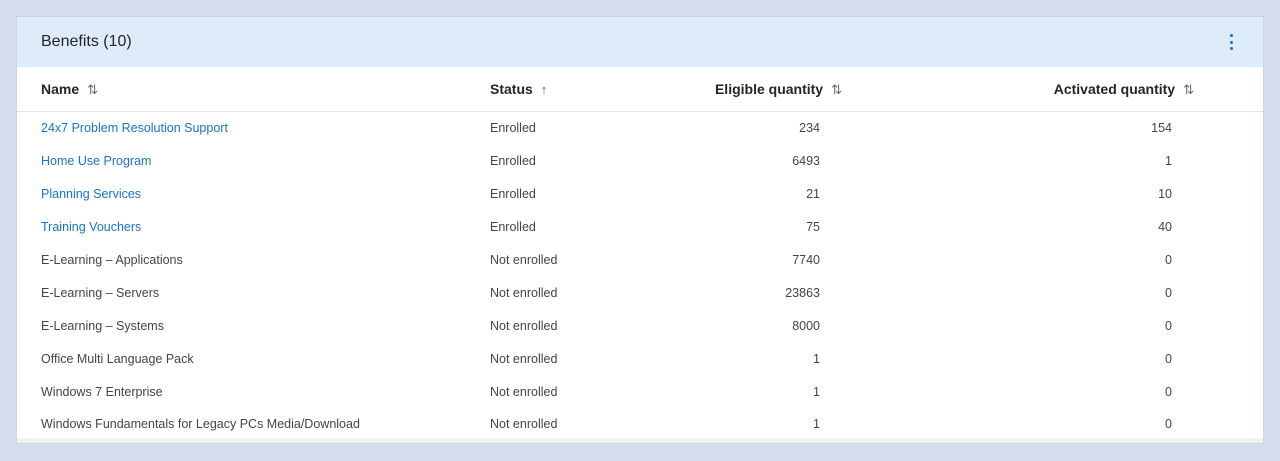 The image size is (1280, 461). What do you see at coordinates (640, 440) in the screenshot?
I see `scrollbar-track` at bounding box center [640, 440].